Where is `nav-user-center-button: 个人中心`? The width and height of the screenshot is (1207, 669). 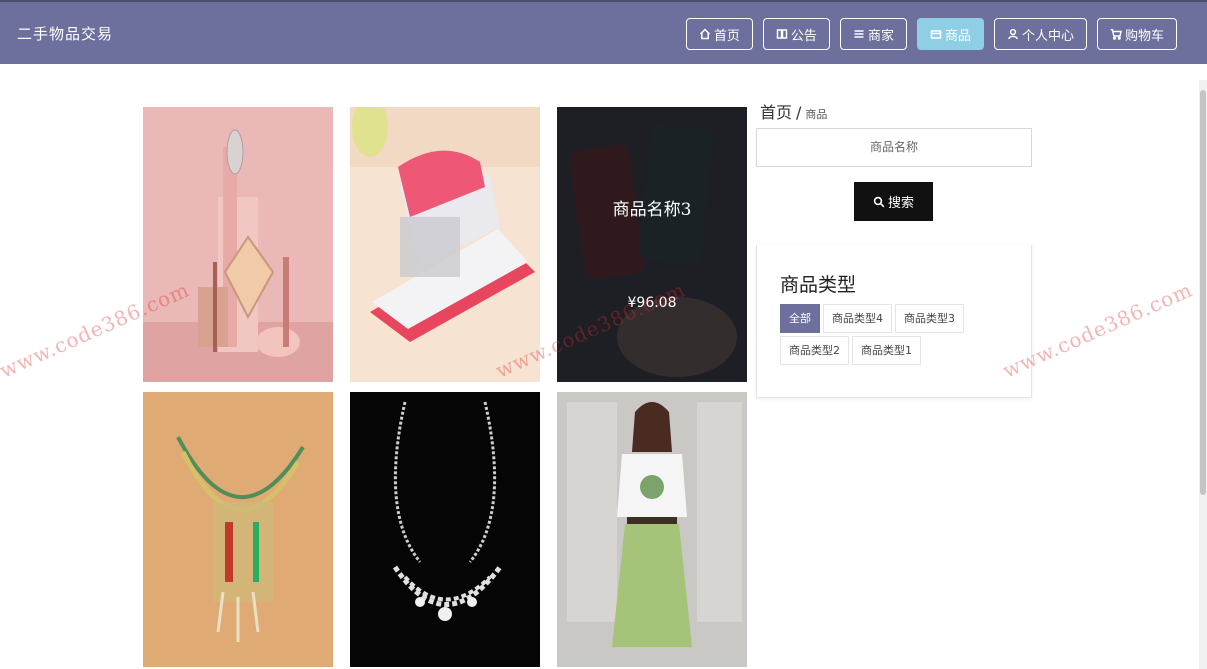
nav-user-center-button: 个人中心 is located at coordinates (1040, 34).